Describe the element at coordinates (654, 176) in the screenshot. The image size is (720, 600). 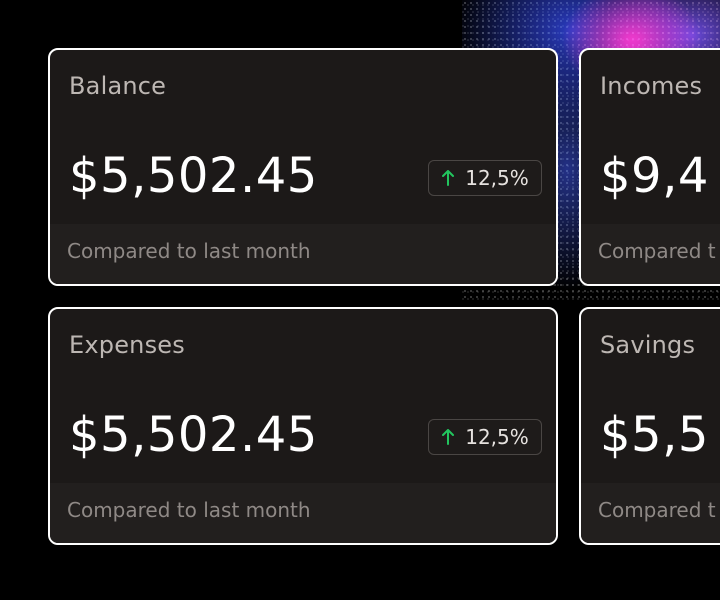
I see `card-value: $9,4` at that location.